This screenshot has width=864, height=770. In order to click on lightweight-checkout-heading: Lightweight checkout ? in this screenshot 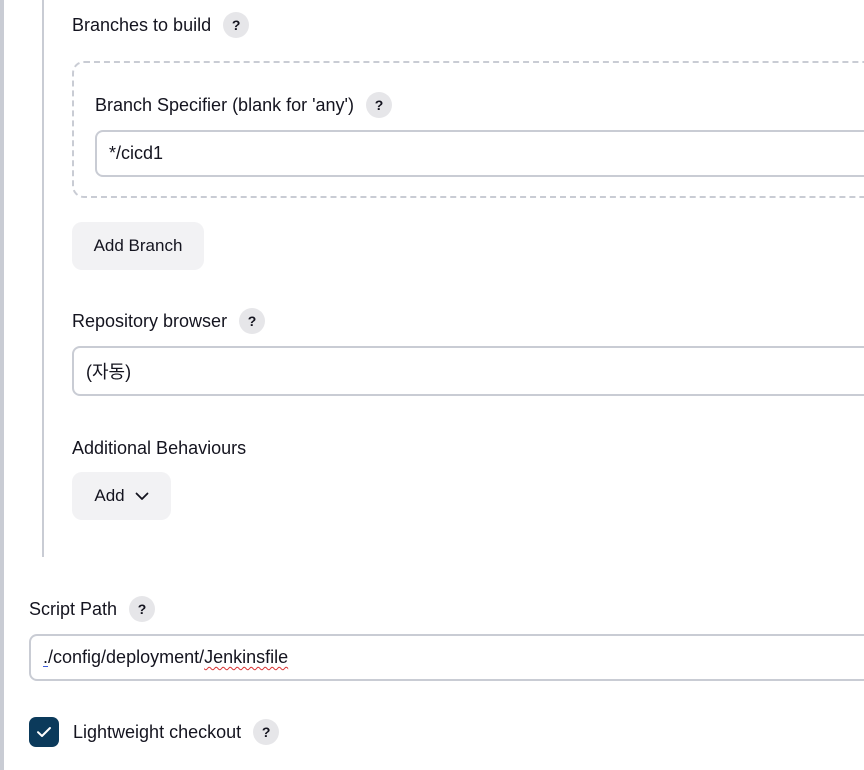, I will do `click(176, 732)`.